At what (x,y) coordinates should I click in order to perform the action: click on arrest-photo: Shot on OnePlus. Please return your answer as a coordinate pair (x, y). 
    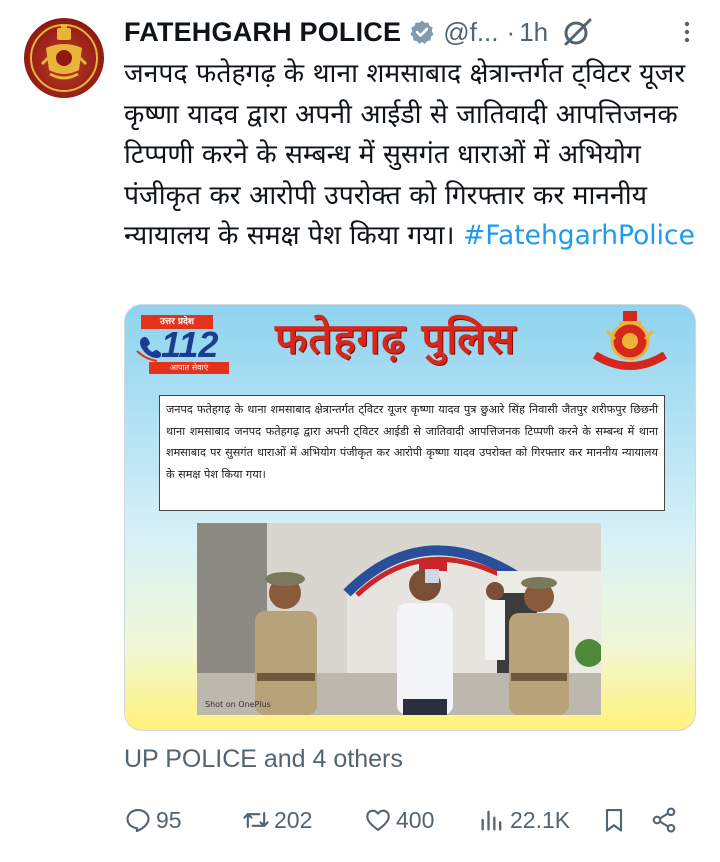
    Looking at the image, I should click on (399, 619).